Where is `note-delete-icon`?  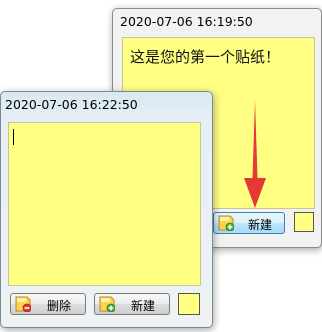
note-delete-icon is located at coordinates (23, 304).